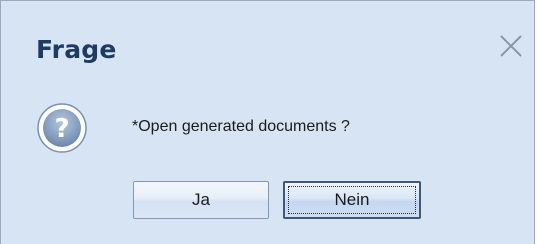 This screenshot has width=537, height=244. I want to click on dialog-message: *Open generated documents ?, so click(241, 126).